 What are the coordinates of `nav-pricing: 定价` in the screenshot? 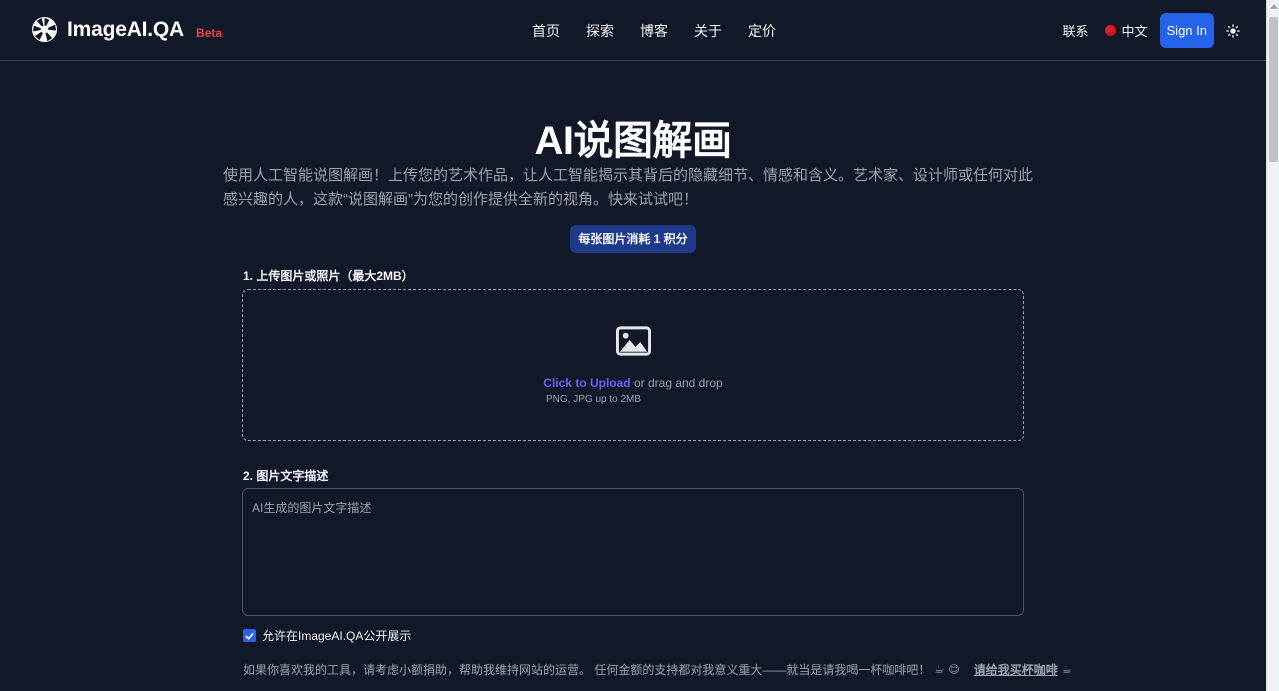 It's located at (762, 31).